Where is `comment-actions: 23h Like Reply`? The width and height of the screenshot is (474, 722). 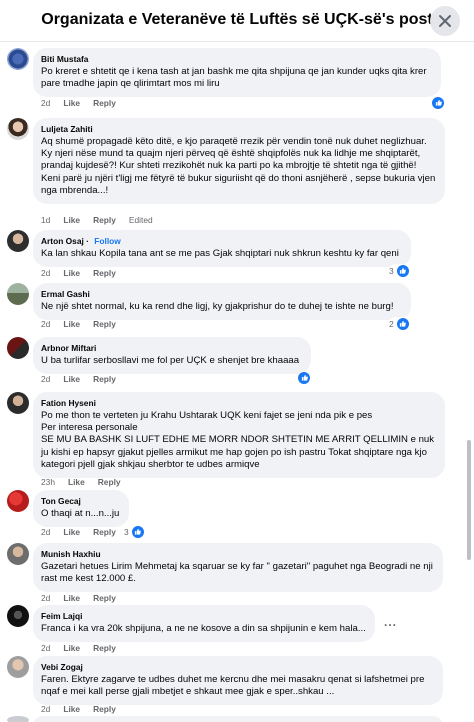 comment-actions: 23h Like Reply is located at coordinates (87, 482).